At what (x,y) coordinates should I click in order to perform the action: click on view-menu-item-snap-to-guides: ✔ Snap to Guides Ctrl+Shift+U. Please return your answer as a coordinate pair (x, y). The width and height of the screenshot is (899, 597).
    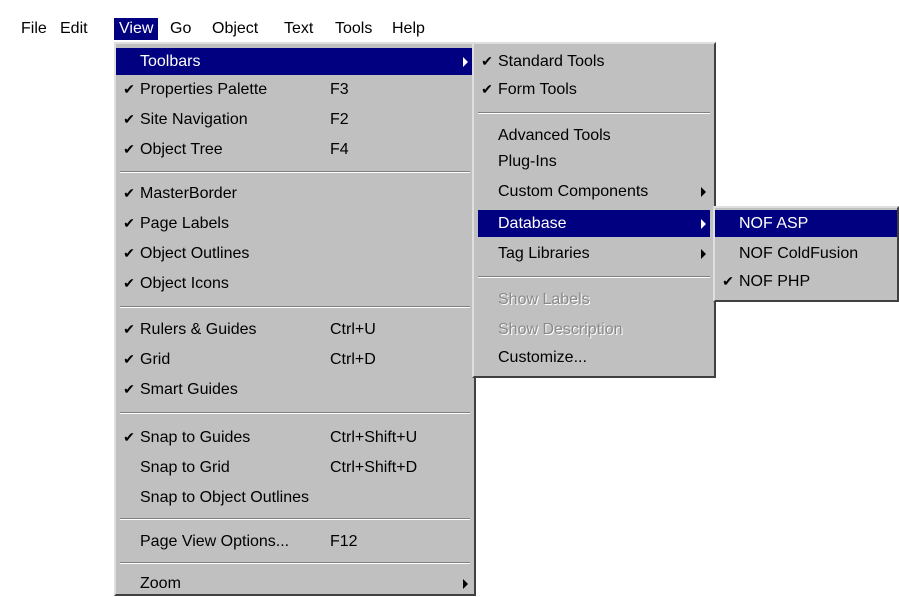
    Looking at the image, I should click on (295, 437).